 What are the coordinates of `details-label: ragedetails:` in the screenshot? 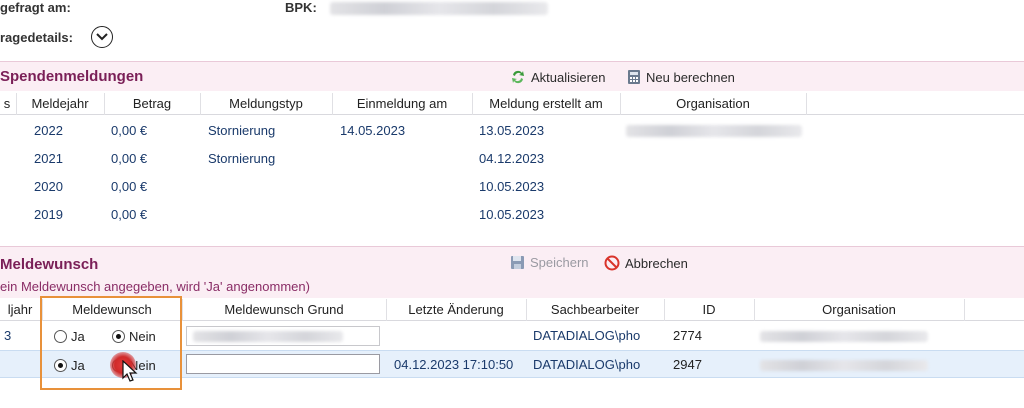 It's located at (36, 37).